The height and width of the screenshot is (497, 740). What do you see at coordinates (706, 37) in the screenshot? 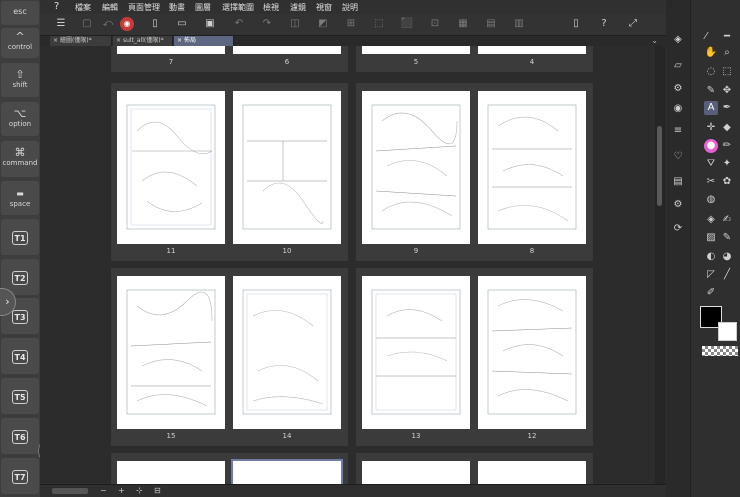
I see `brush-size-icon: ⁄` at bounding box center [706, 37].